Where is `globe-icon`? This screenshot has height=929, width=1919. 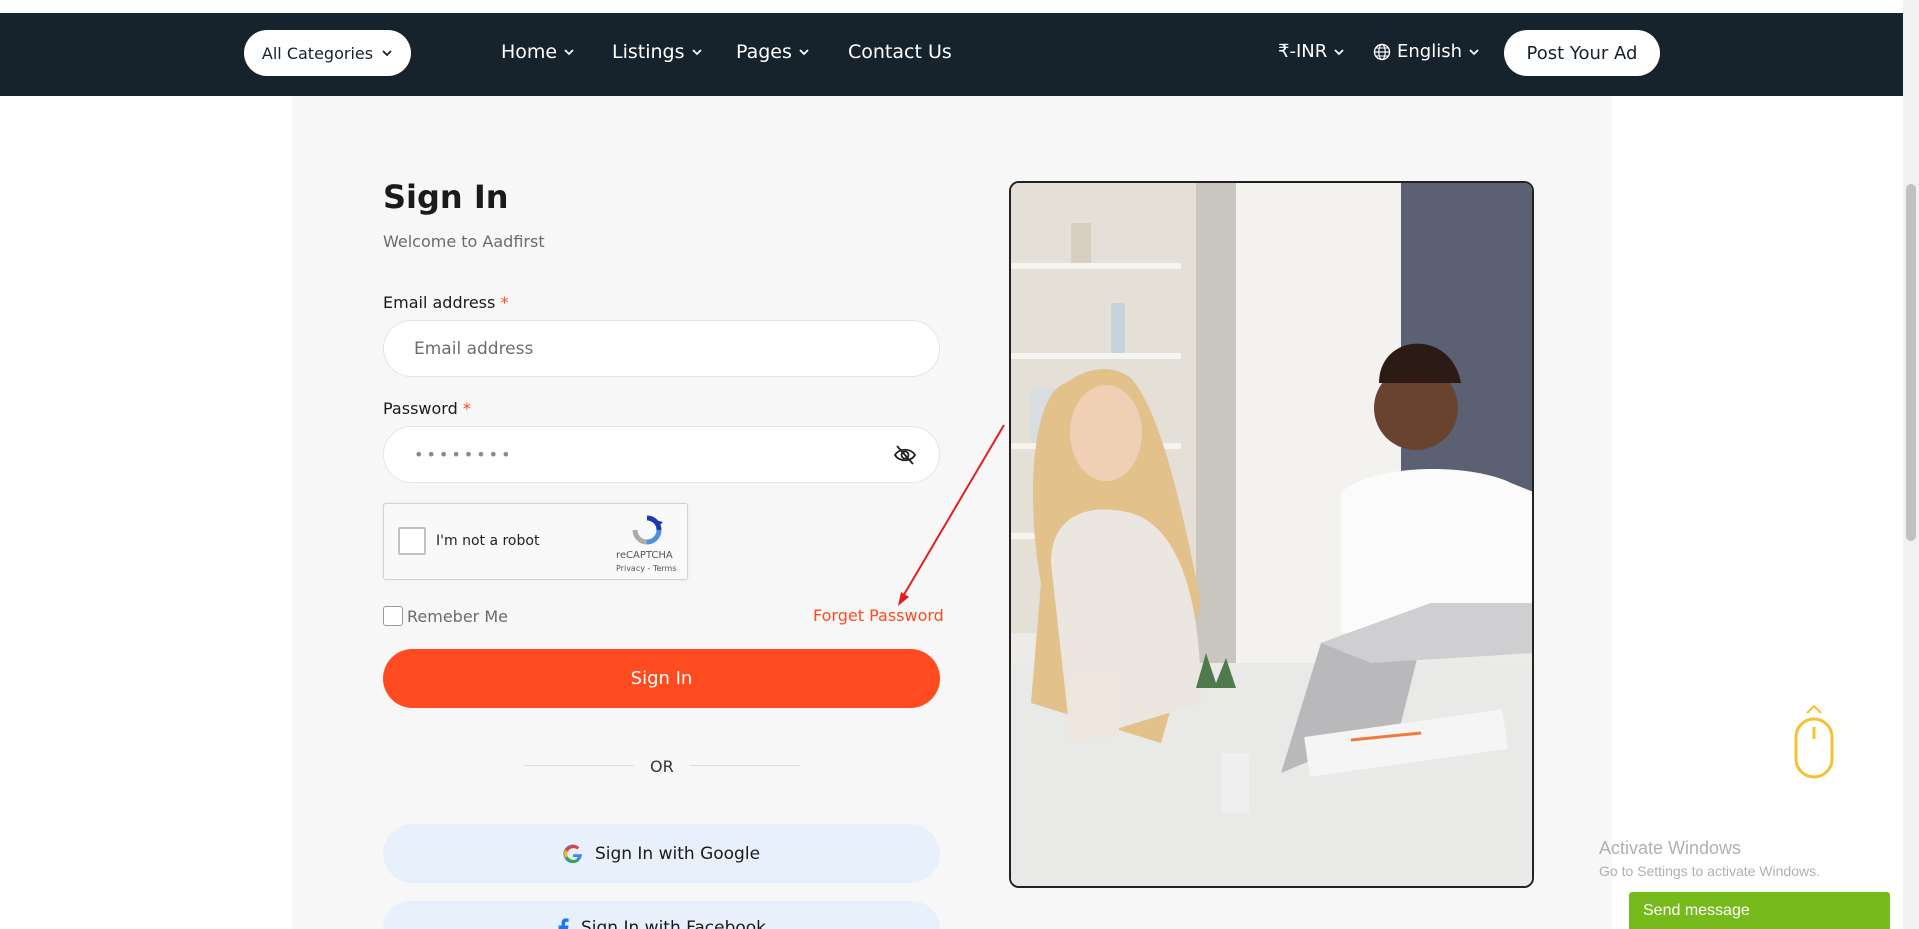 globe-icon is located at coordinates (1382, 51).